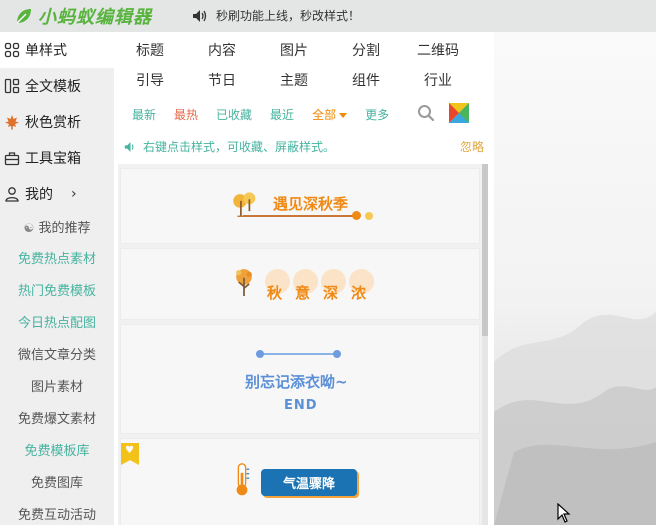 This screenshot has width=656, height=525. I want to click on logo: 小蚂蚁编辑器, so click(83, 16).